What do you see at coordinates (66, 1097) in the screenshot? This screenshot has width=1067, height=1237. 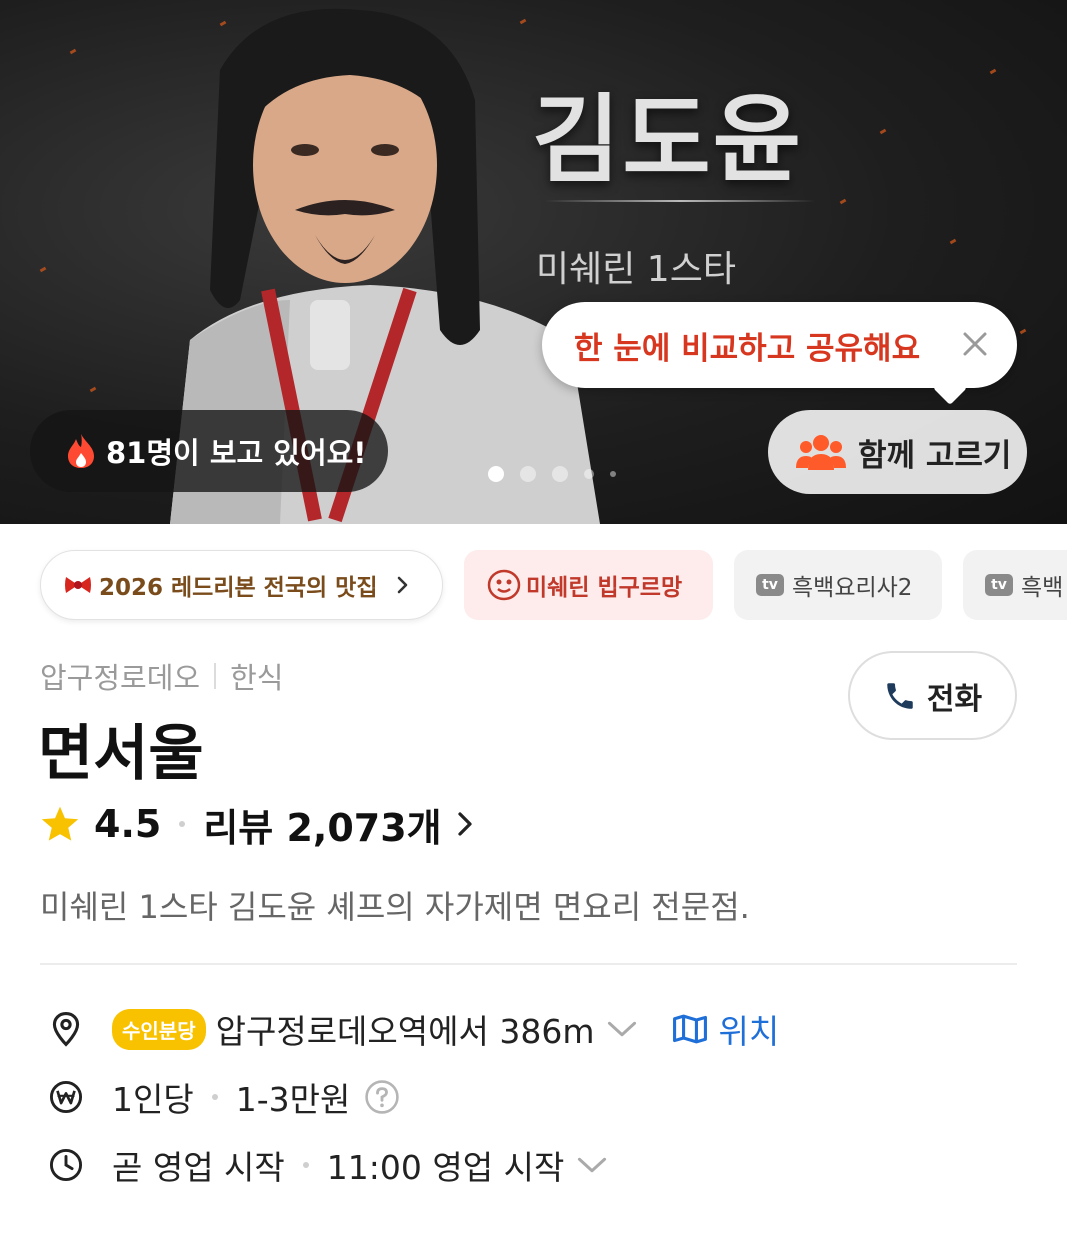 I see `won-currency-icon` at bounding box center [66, 1097].